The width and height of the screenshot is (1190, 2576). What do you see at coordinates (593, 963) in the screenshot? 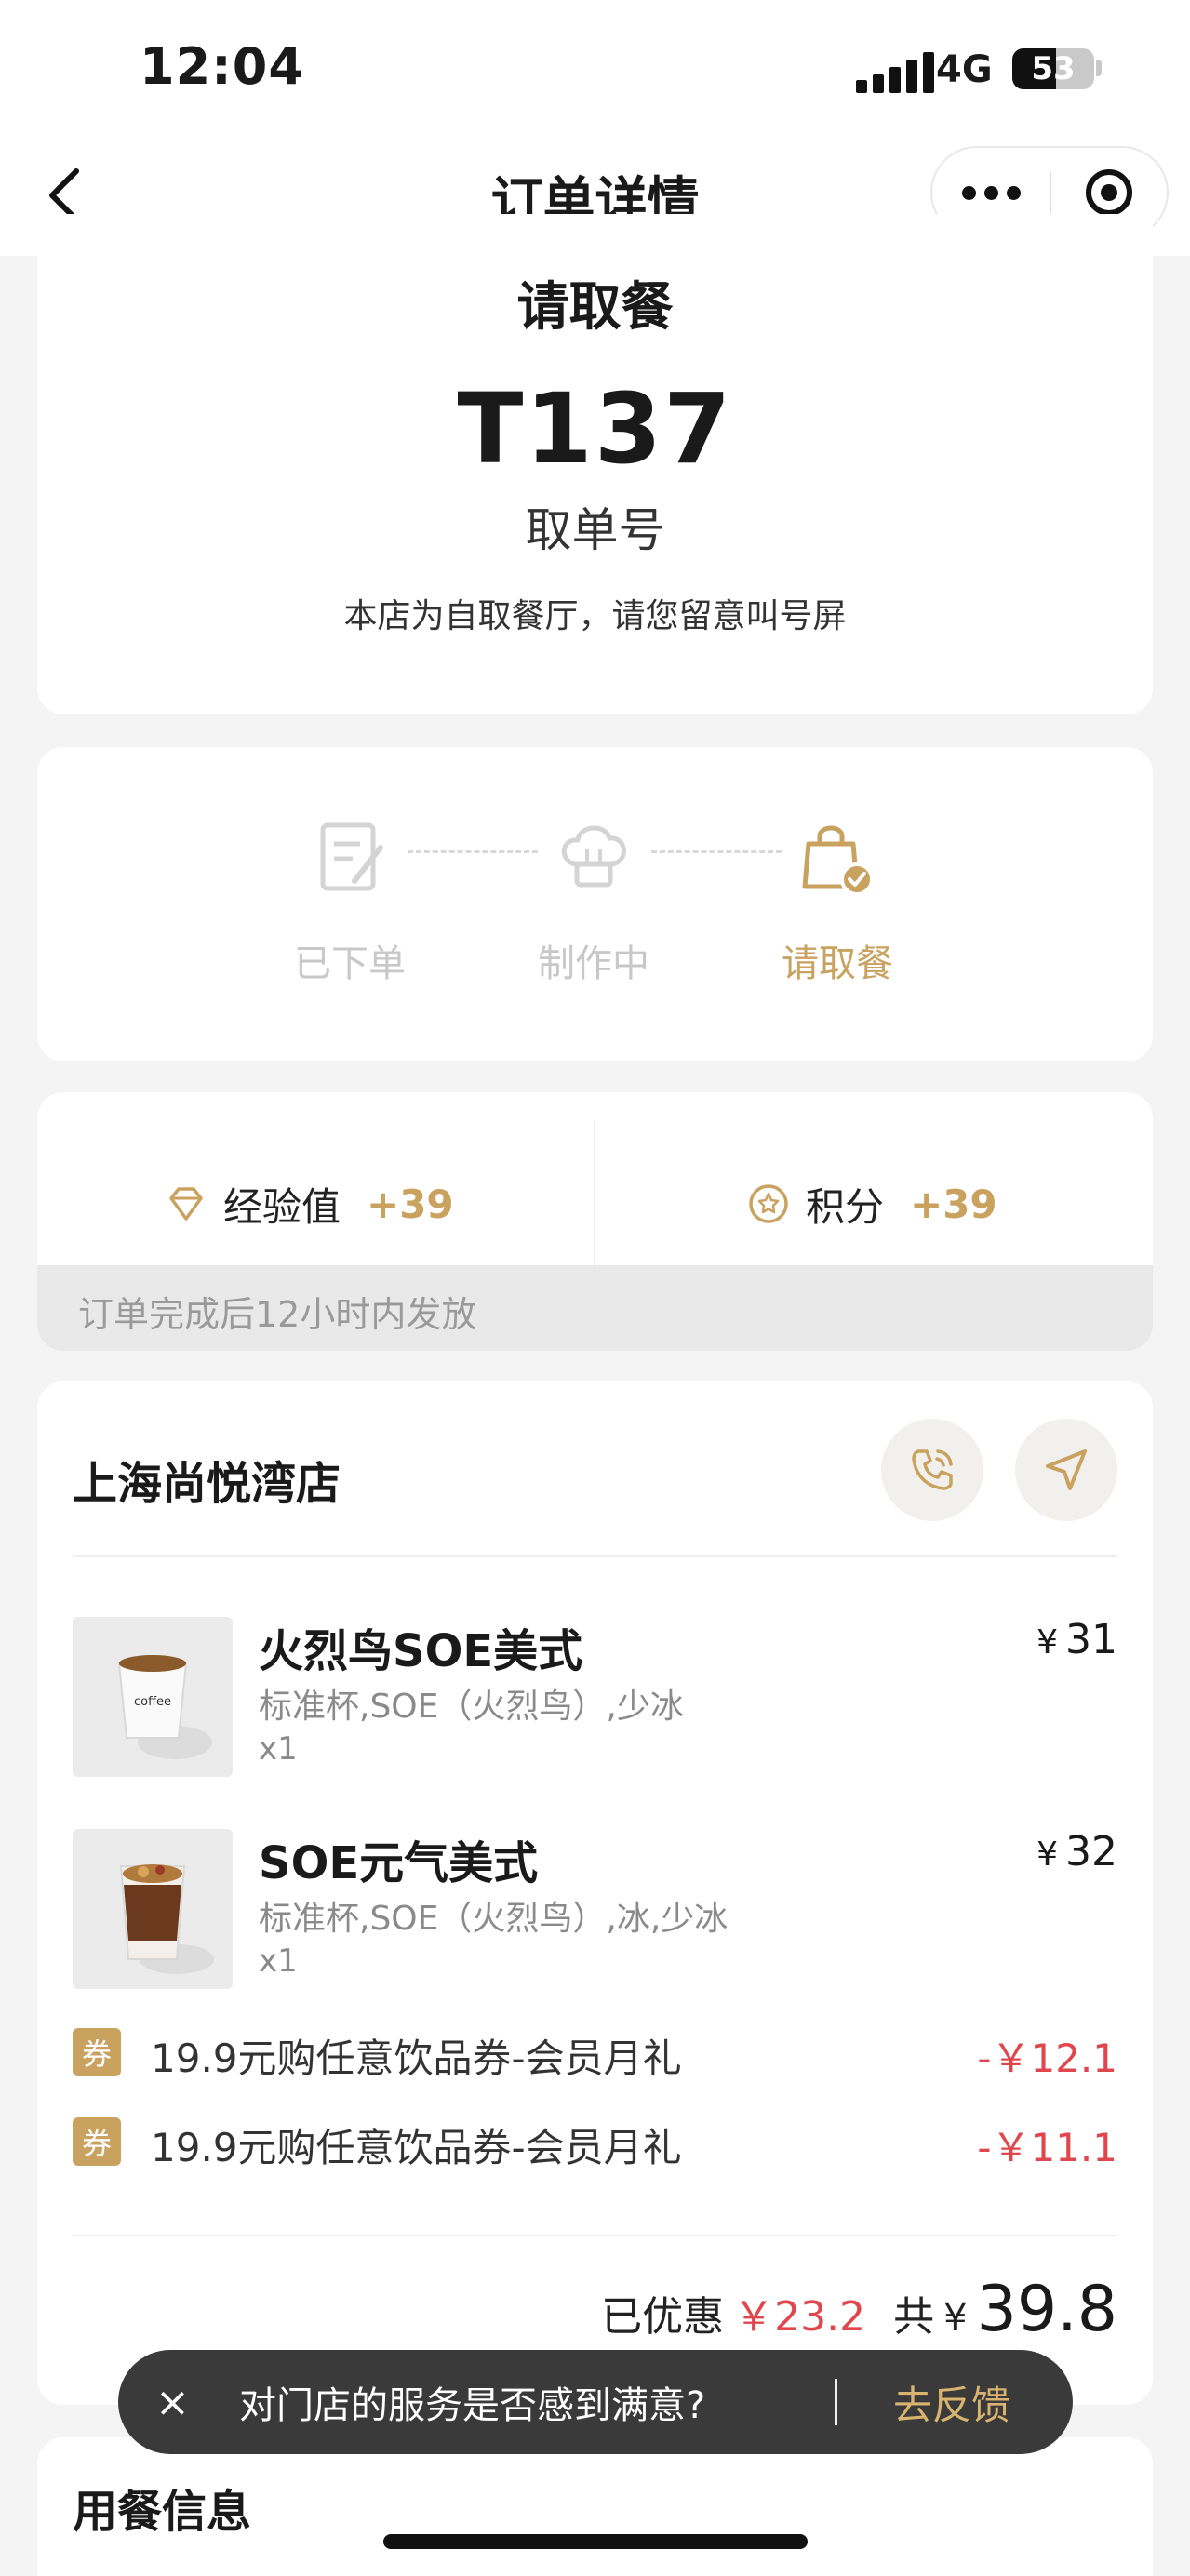
I see `progress-step-label: 制作中` at bounding box center [593, 963].